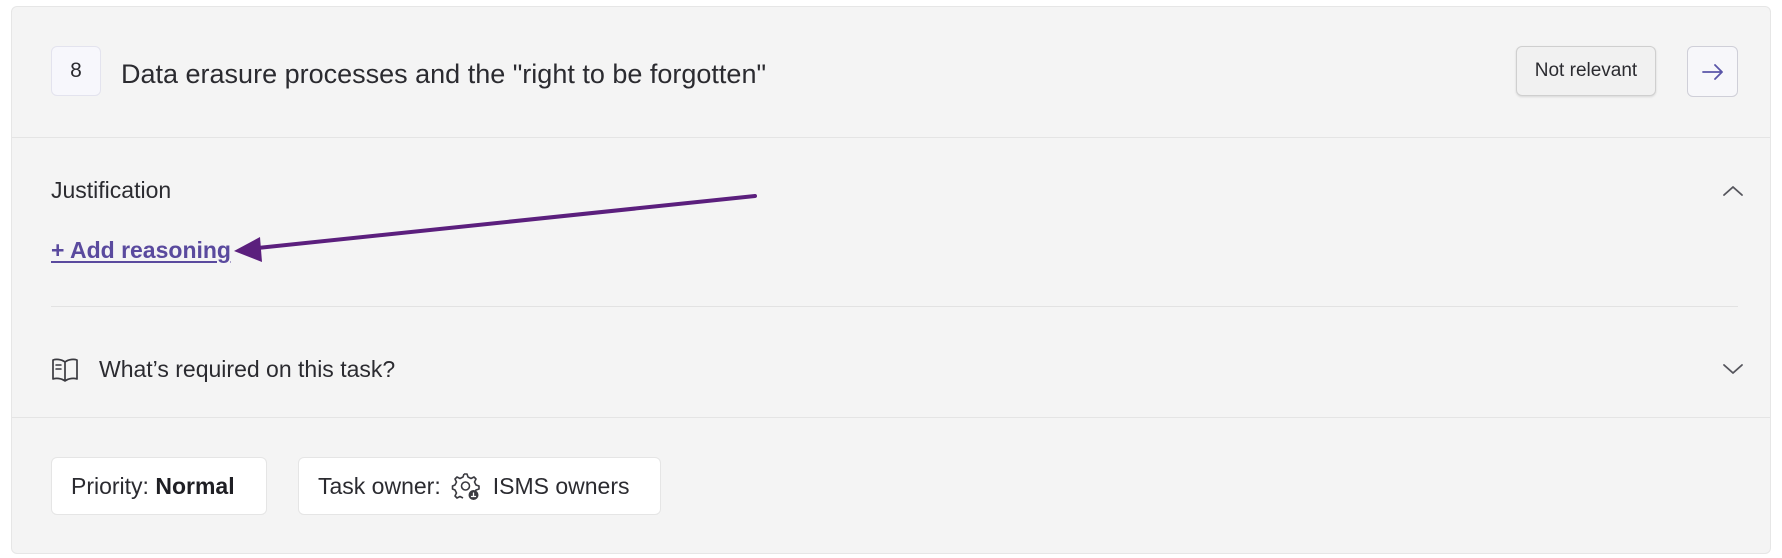 Image resolution: width=1782 pixels, height=558 pixels. I want to click on chevron-down-icon, so click(1733, 369).